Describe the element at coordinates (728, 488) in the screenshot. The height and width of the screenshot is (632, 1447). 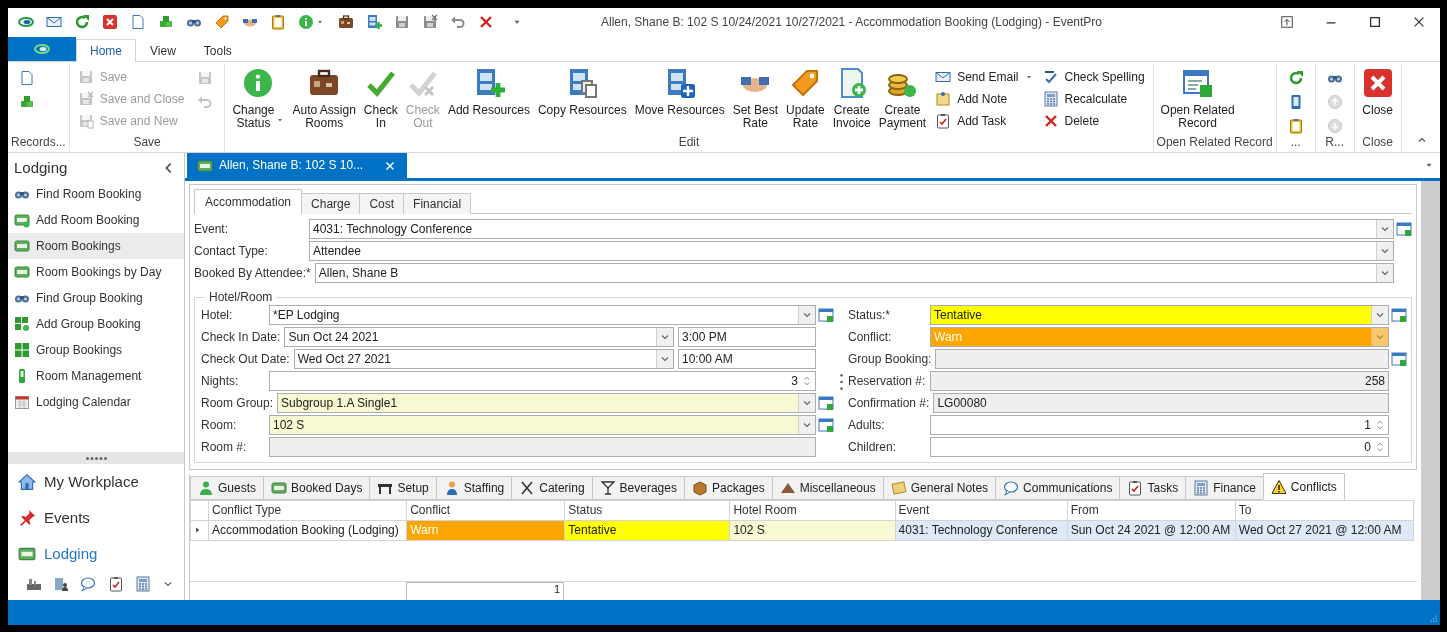
I see `detail-tab: Packages` at that location.